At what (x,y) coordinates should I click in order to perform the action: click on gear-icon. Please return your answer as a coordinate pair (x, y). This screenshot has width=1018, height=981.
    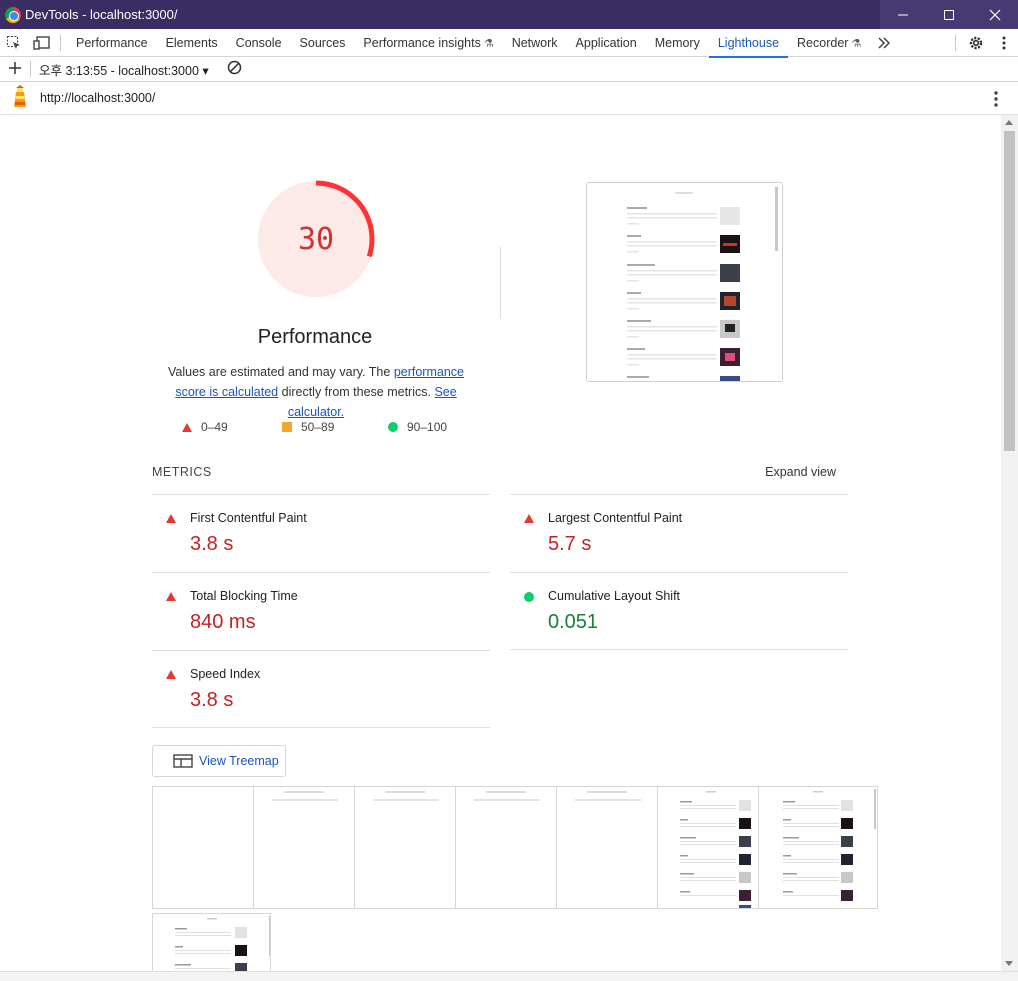
    Looking at the image, I should click on (976, 43).